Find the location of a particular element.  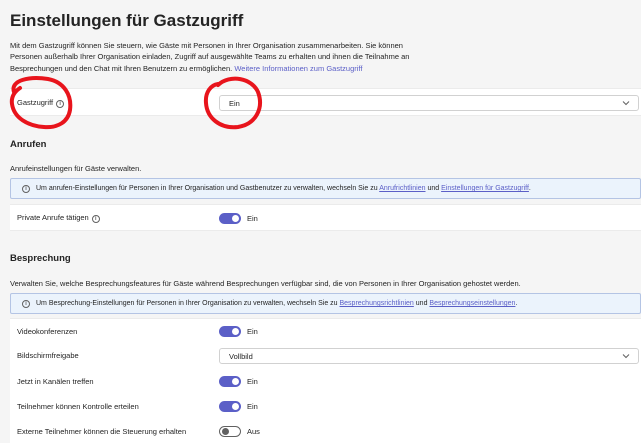

annotation-circle-guest-access-value is located at coordinates (232, 103).